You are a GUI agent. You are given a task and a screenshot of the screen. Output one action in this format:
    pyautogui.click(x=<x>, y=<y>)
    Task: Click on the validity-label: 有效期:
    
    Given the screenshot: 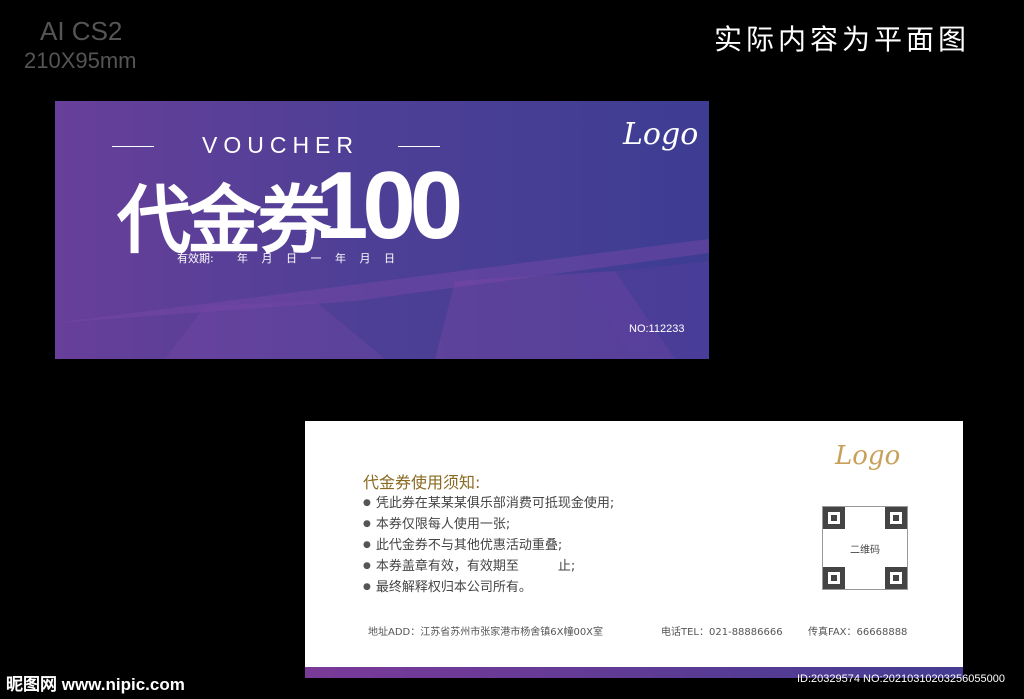 What is the action you would take?
    pyautogui.click(x=195, y=258)
    